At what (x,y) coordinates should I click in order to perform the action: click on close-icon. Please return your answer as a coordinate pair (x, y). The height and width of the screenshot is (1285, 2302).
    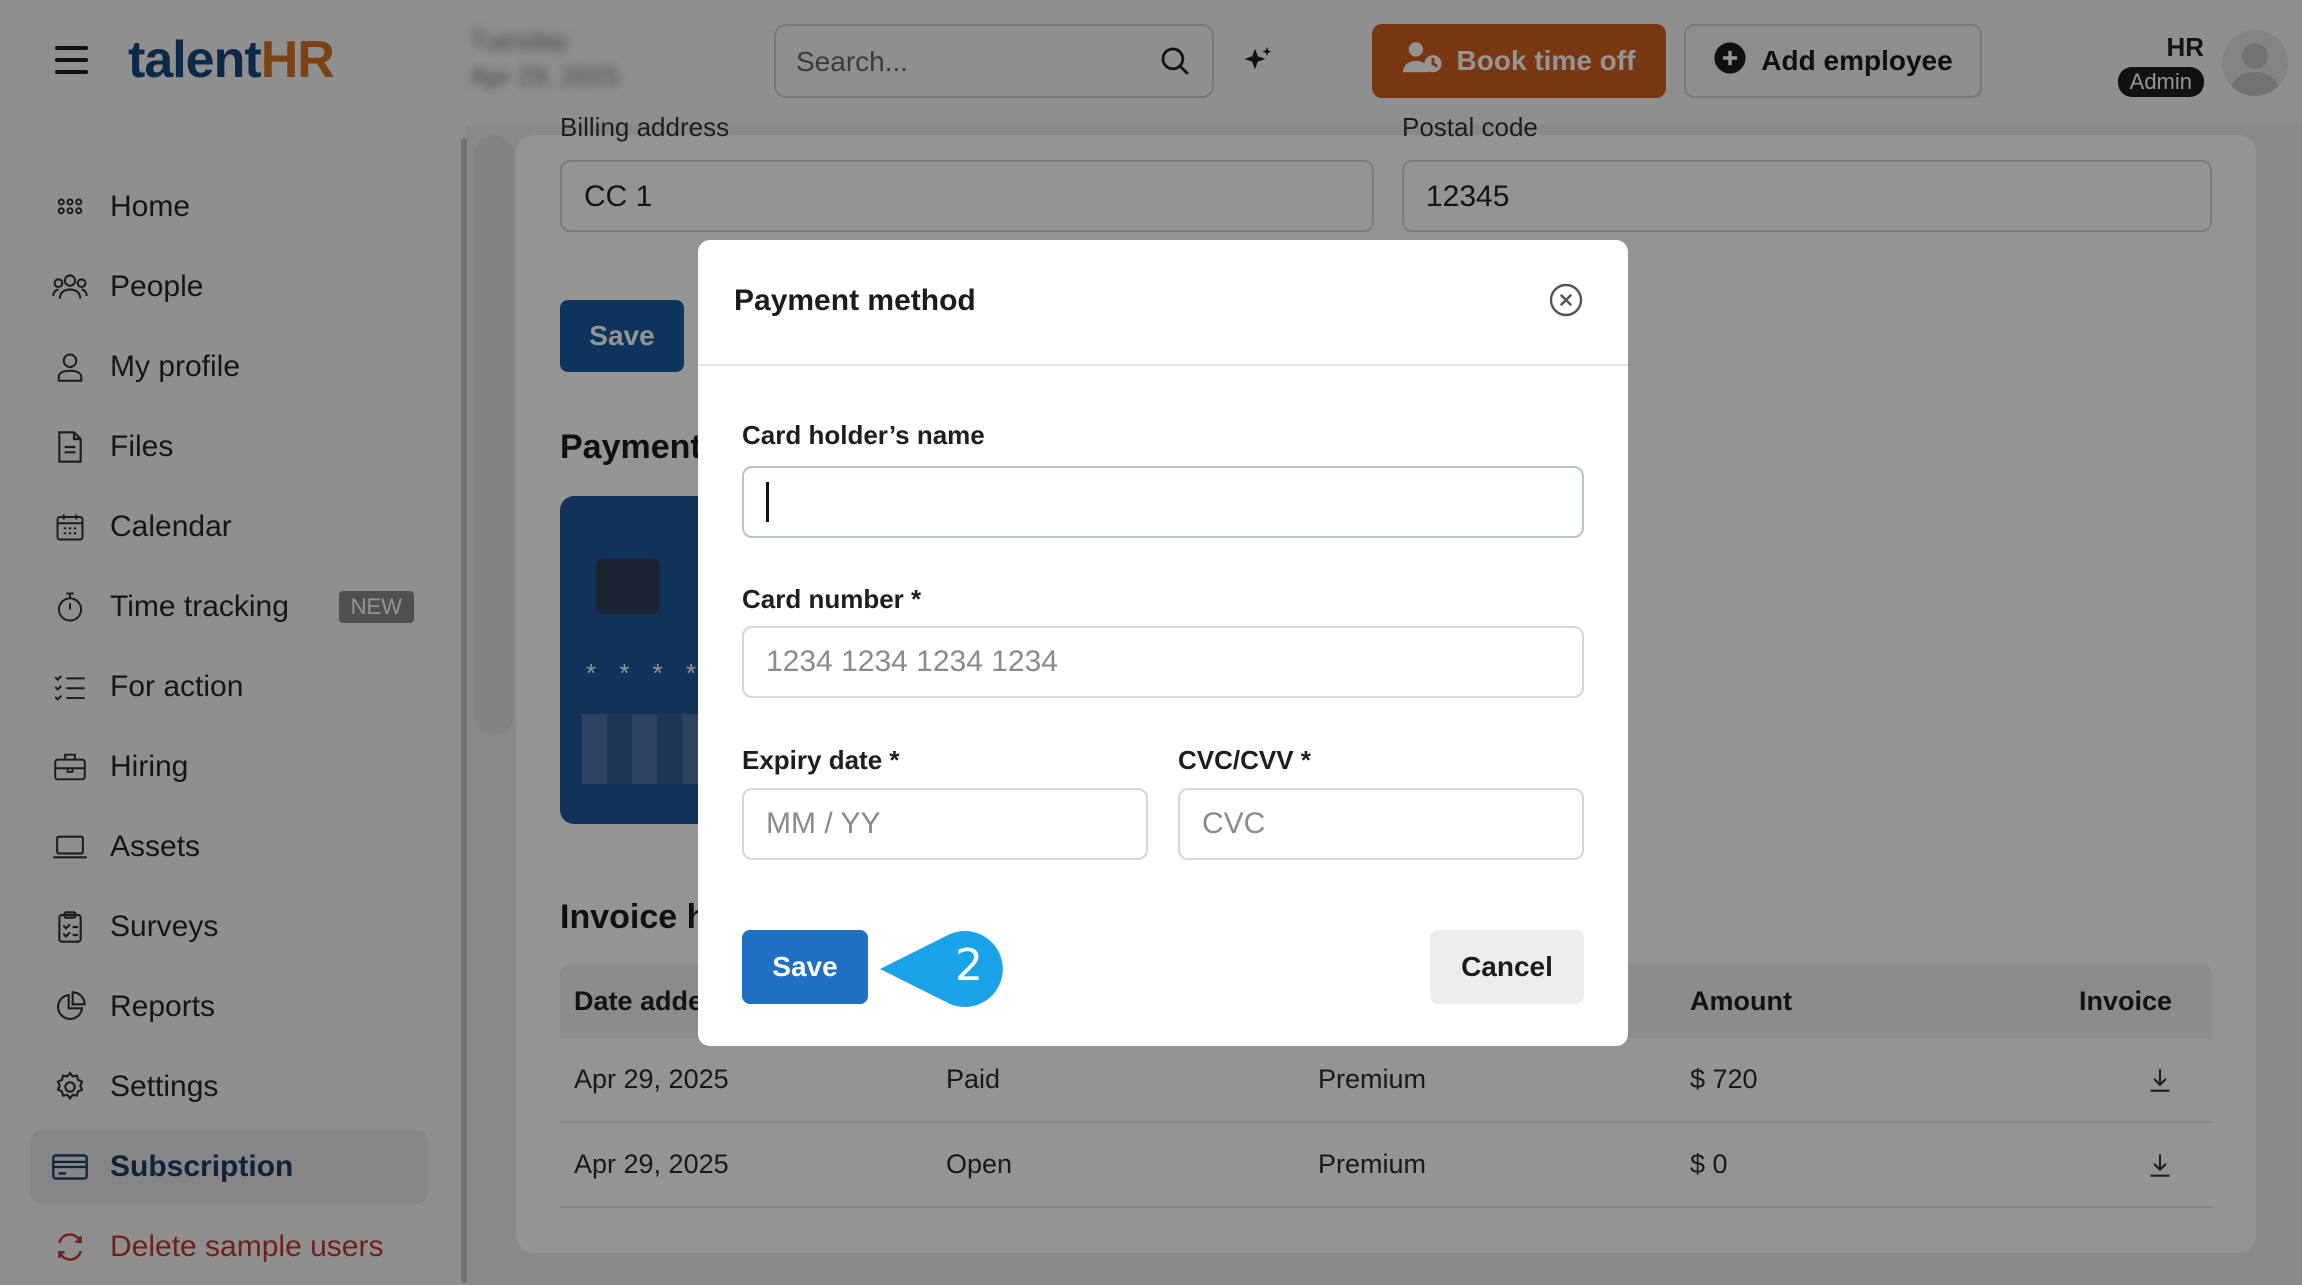
    Looking at the image, I should click on (1566, 302).